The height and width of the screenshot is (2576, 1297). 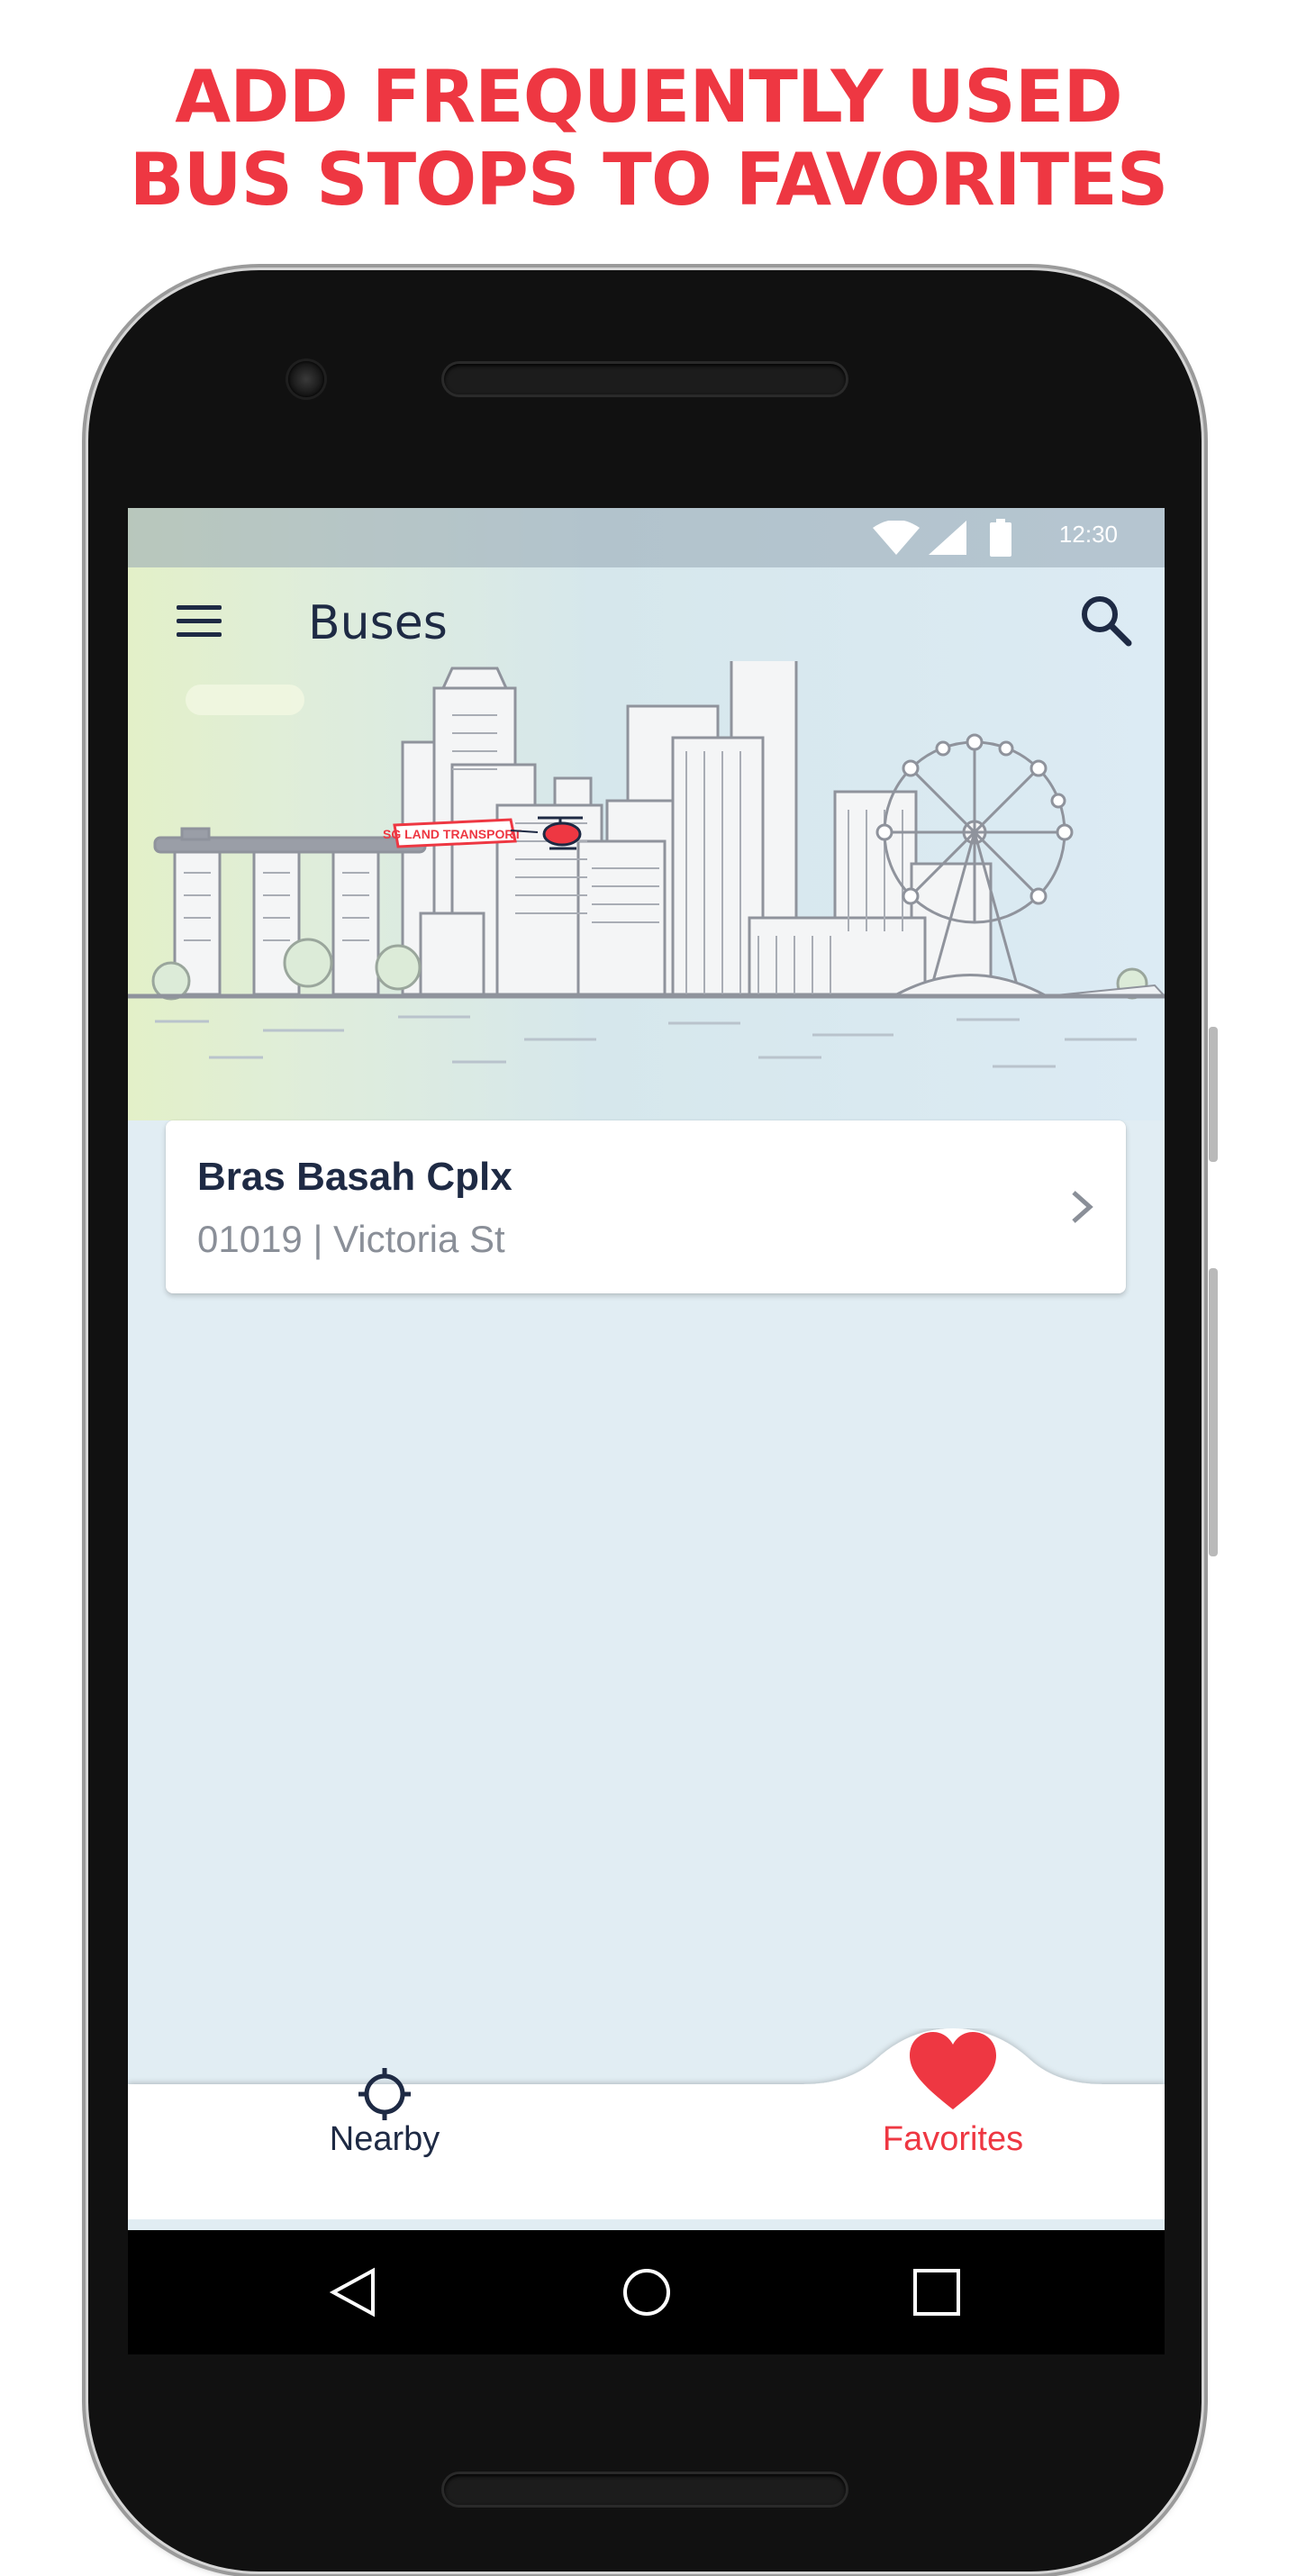 I want to click on heart-icon, so click(x=953, y=2070).